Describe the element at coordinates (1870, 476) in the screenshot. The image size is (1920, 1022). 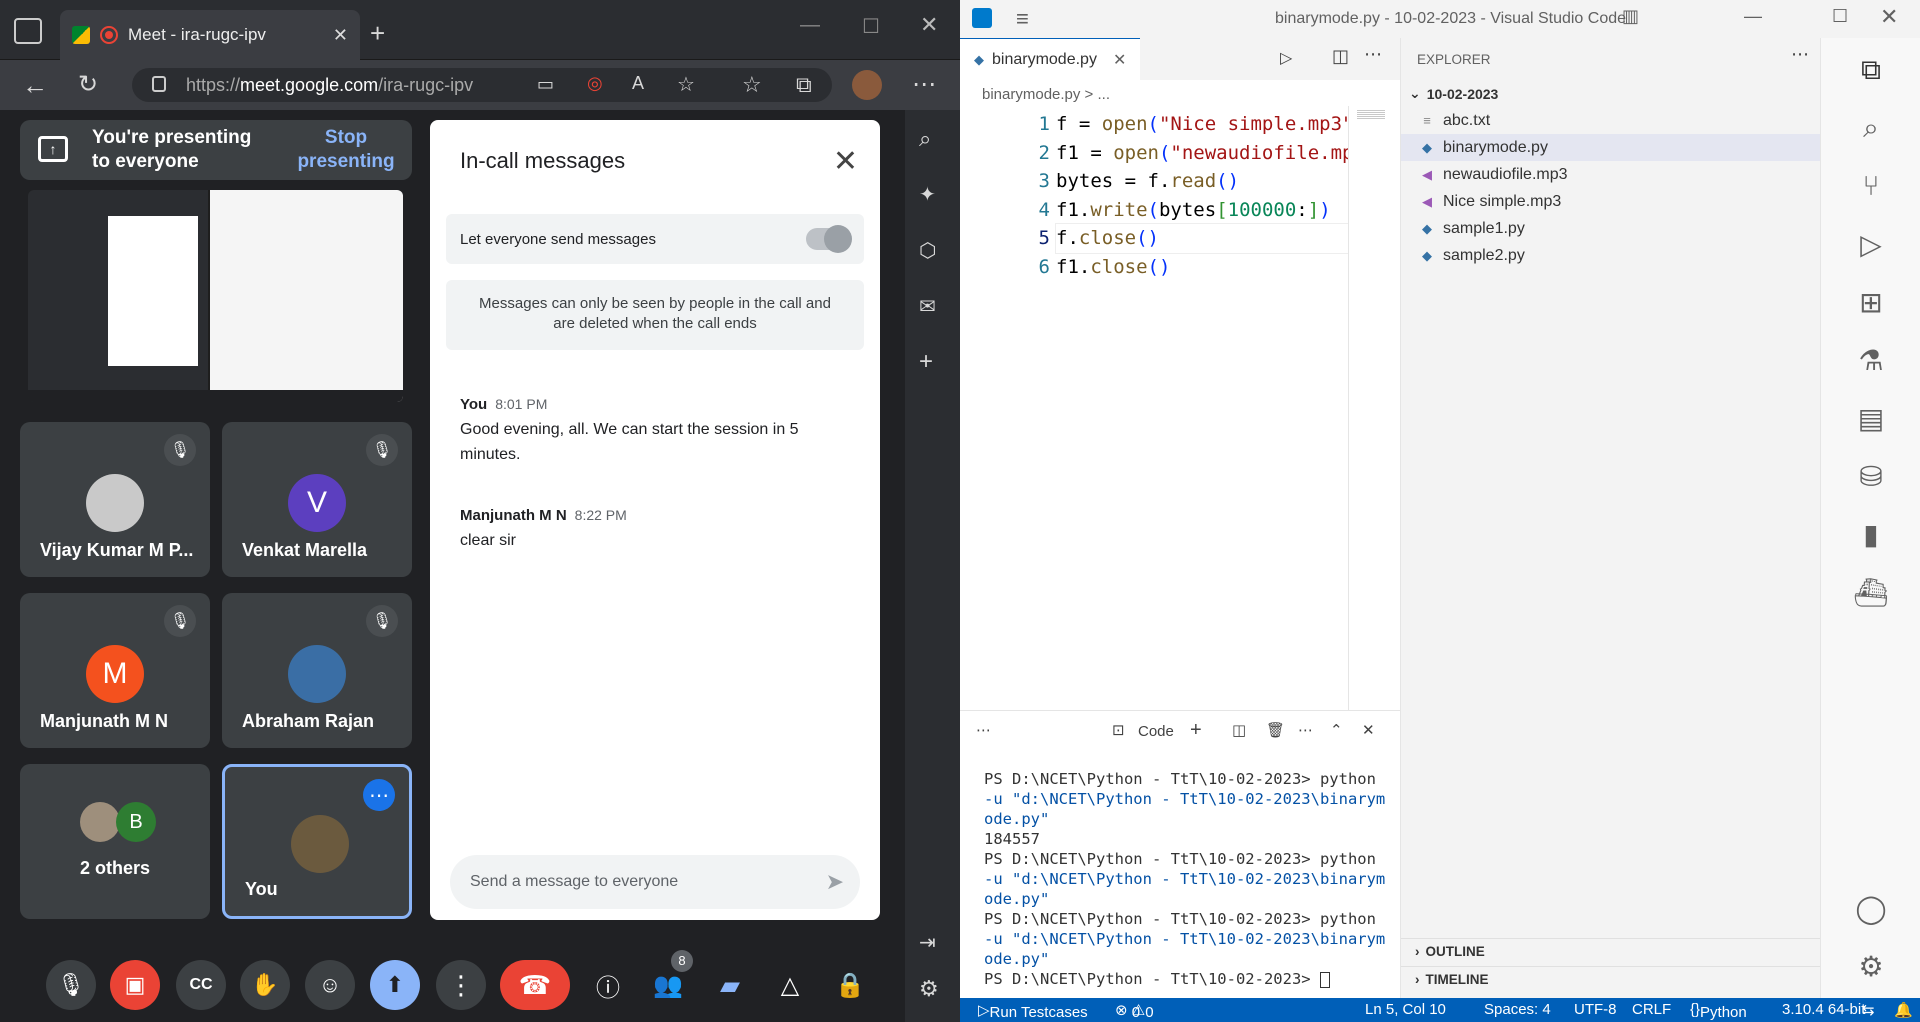
I see `database-icon: ⛁` at that location.